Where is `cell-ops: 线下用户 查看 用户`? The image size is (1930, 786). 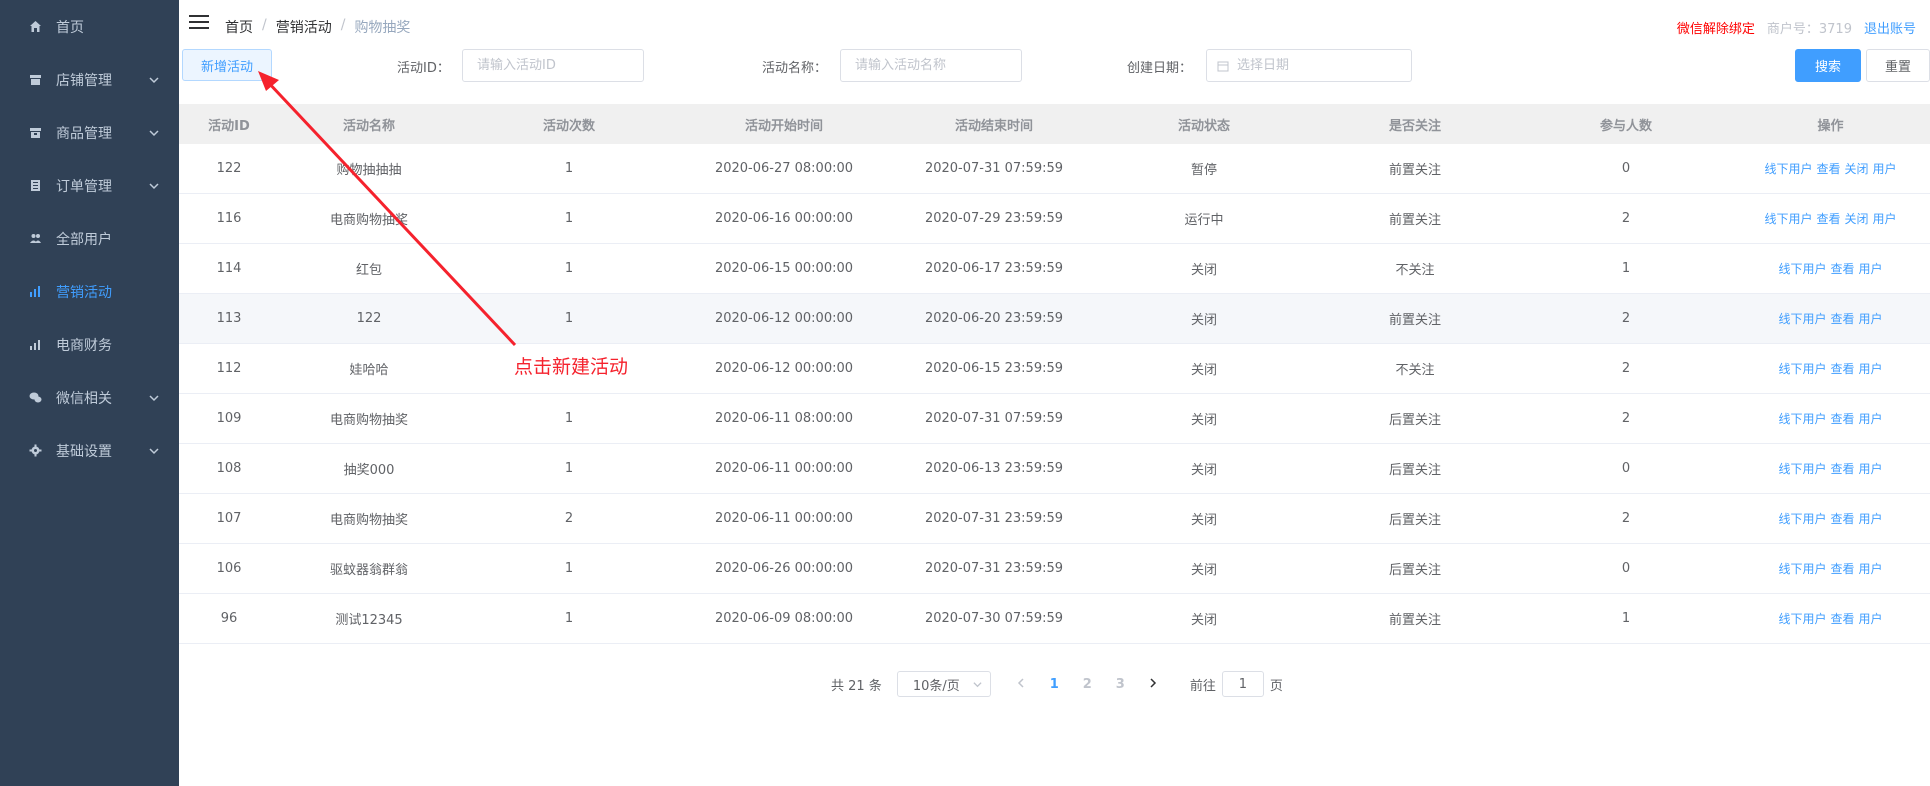 cell-ops: 线下用户 查看 用户 is located at coordinates (1830, 568).